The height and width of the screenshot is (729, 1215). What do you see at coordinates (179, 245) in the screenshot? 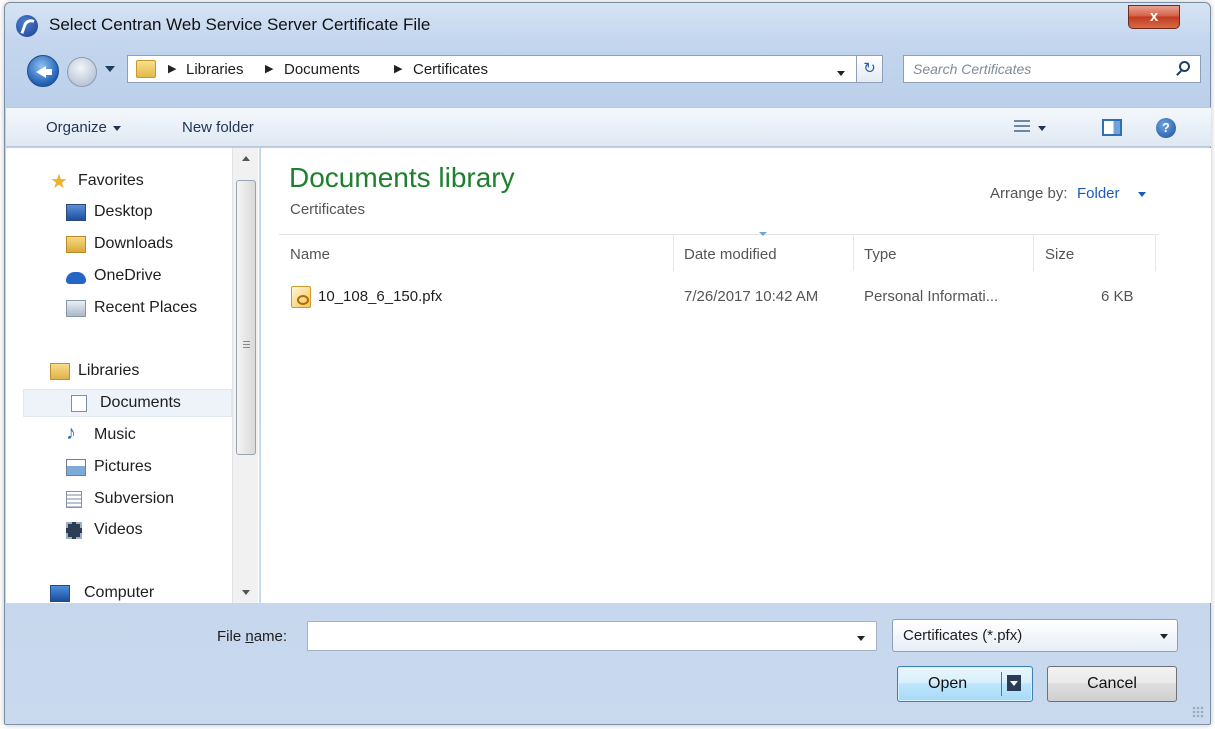
I see `nav-item-downloads: Downloads` at bounding box center [179, 245].